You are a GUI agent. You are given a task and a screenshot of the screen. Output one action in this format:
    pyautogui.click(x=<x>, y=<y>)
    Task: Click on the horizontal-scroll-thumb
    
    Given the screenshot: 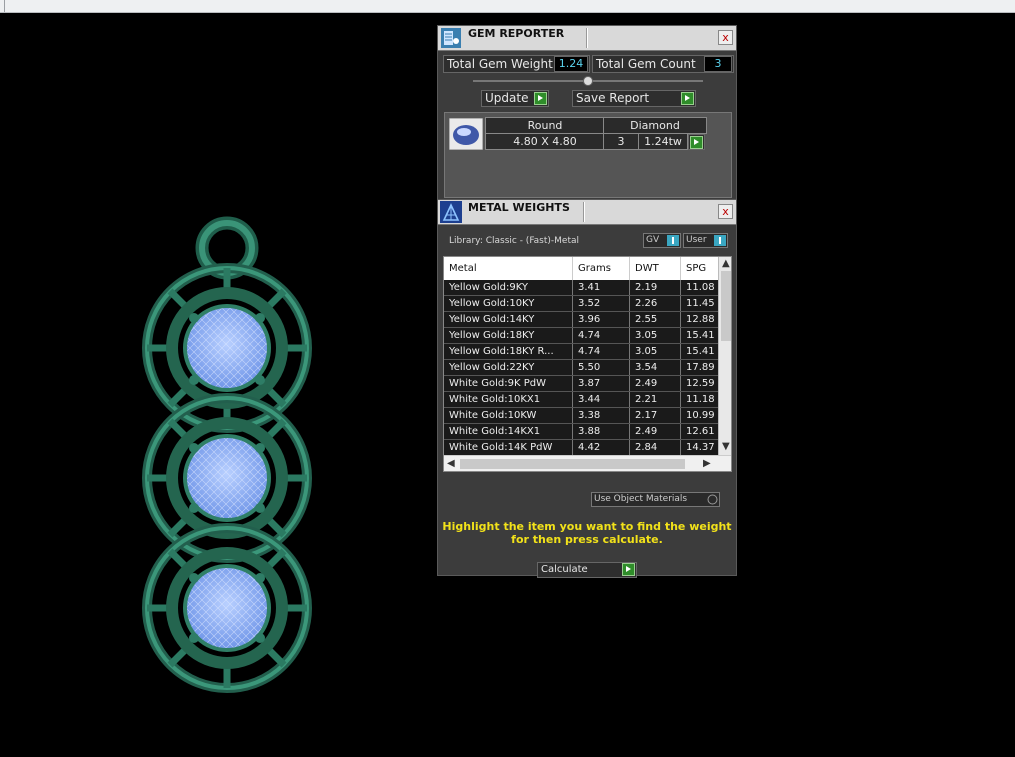 What is the action you would take?
    pyautogui.click(x=572, y=464)
    